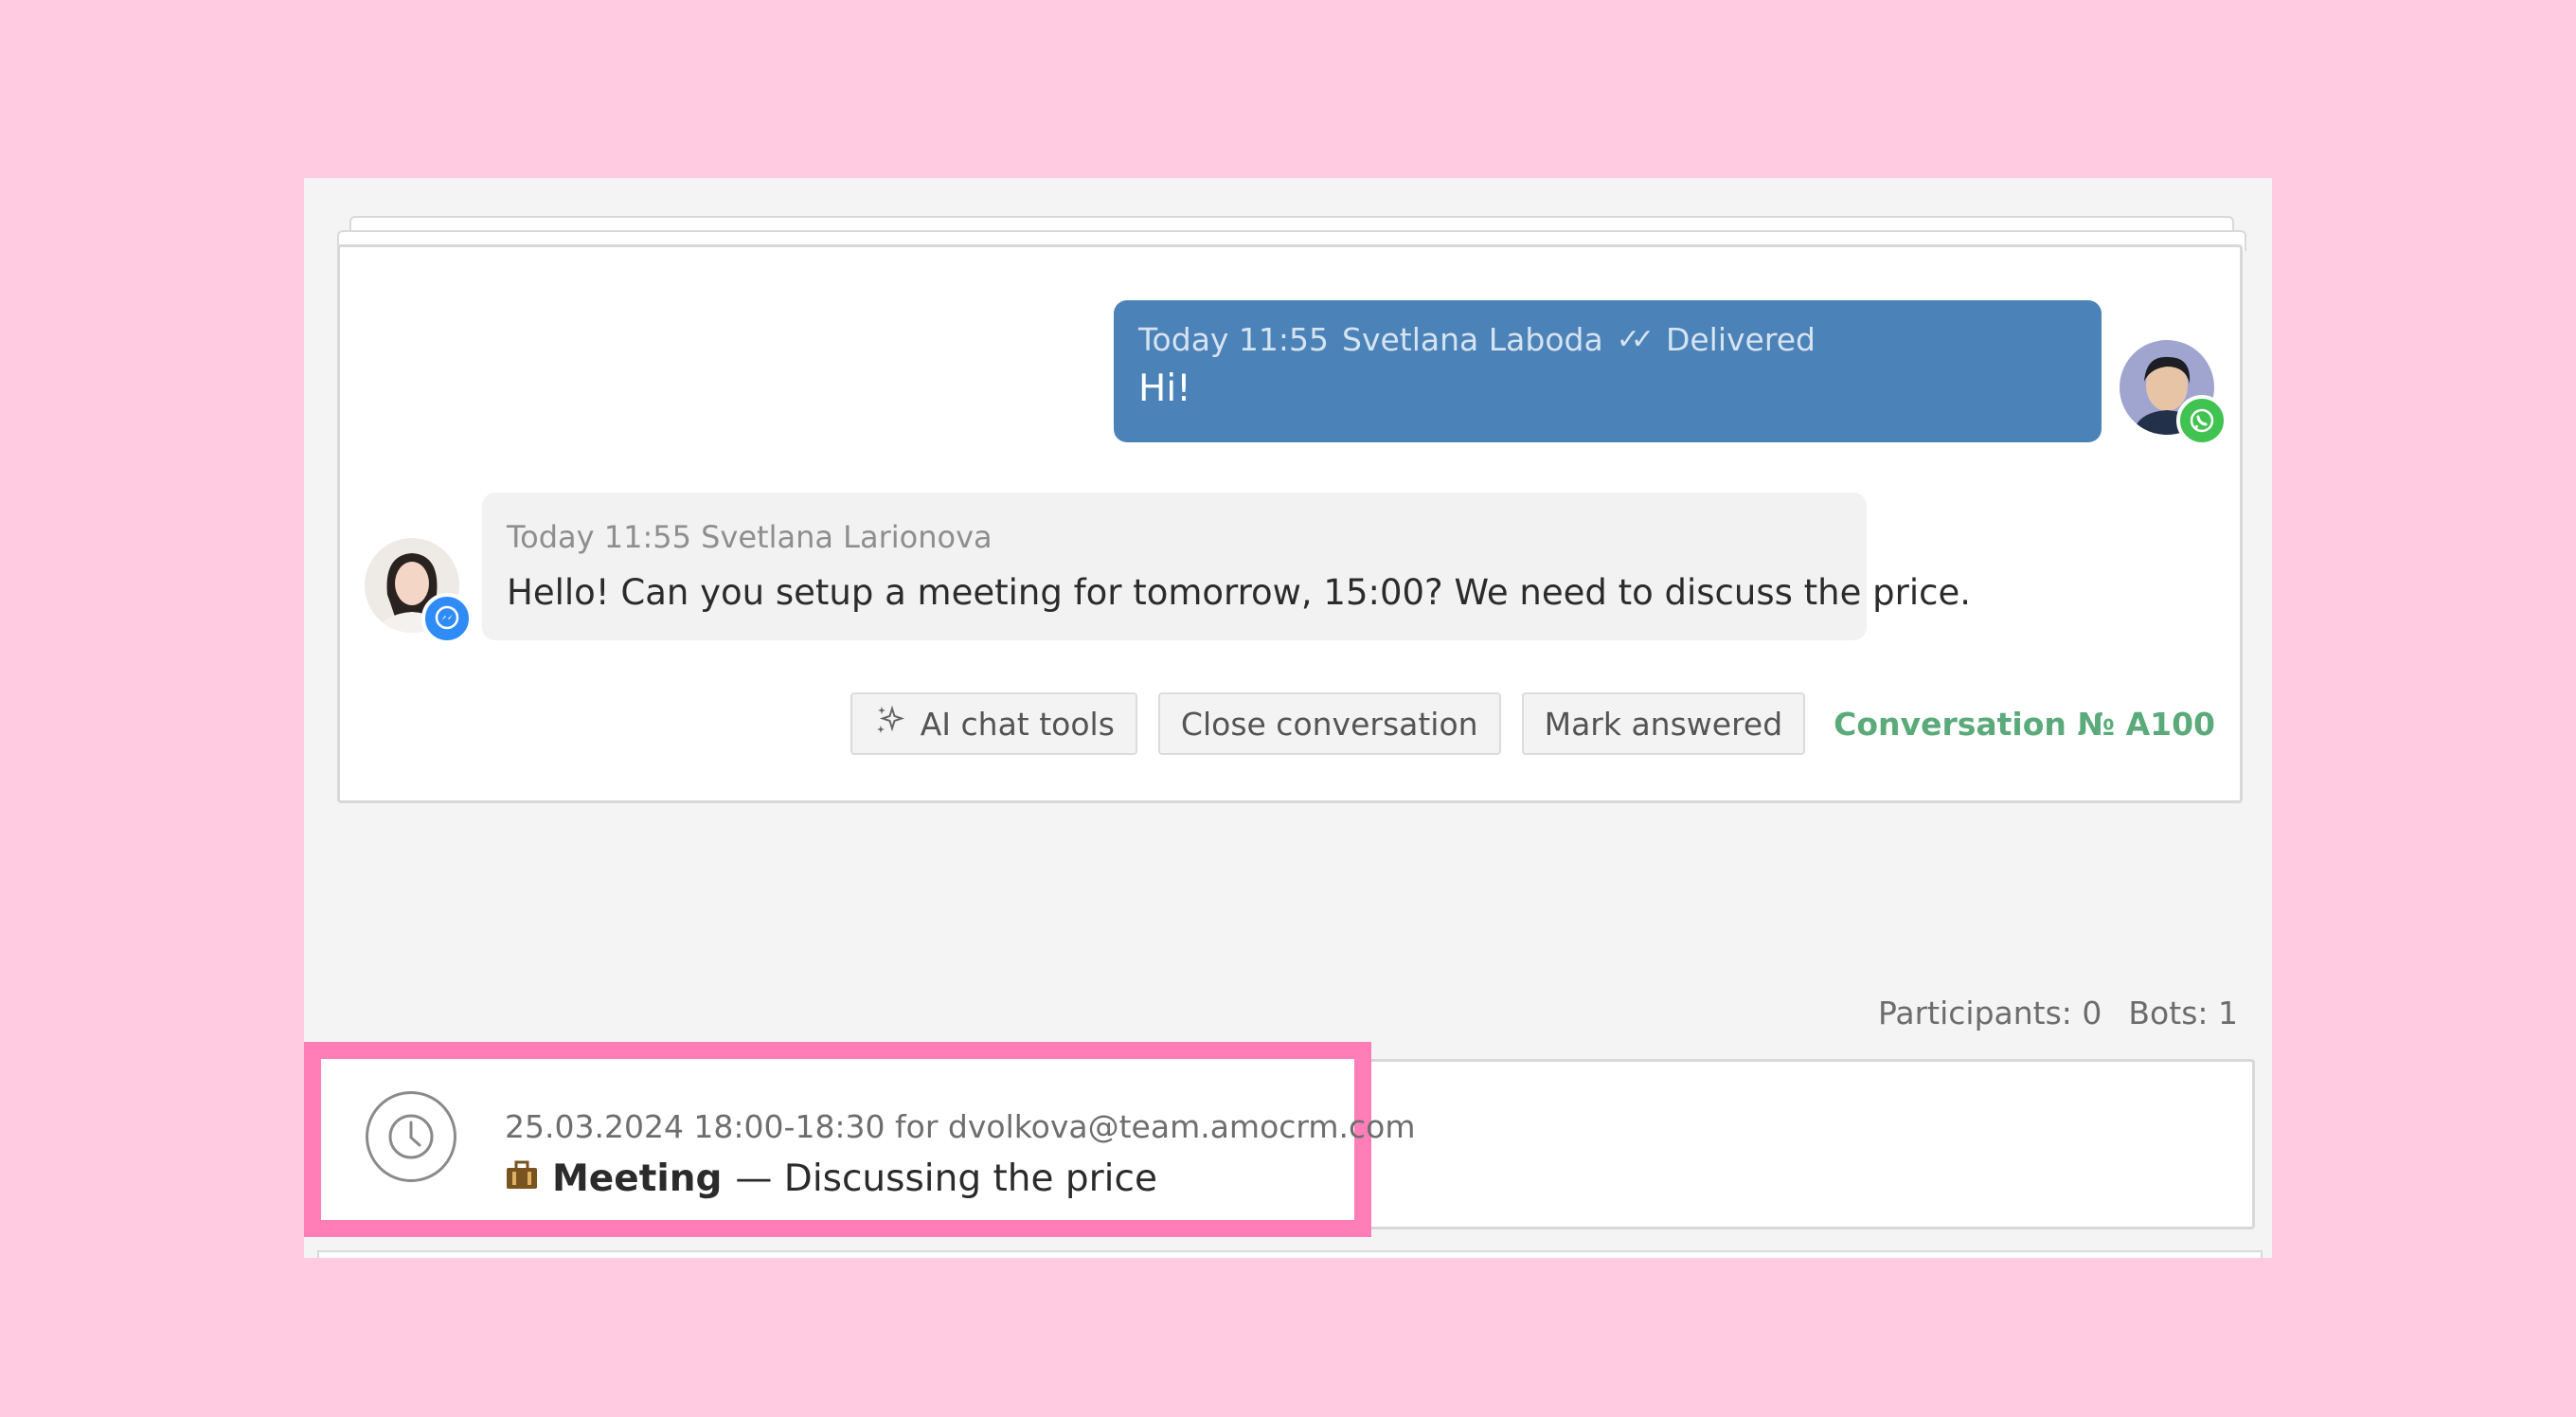 The image size is (2576, 1417). What do you see at coordinates (637, 1178) in the screenshot?
I see `task-type: Meeting` at bounding box center [637, 1178].